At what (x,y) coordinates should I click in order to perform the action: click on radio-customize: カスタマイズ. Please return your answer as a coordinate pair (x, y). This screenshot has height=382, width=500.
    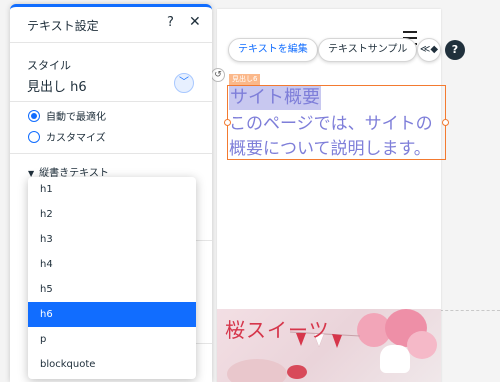
    Looking at the image, I should click on (67, 137).